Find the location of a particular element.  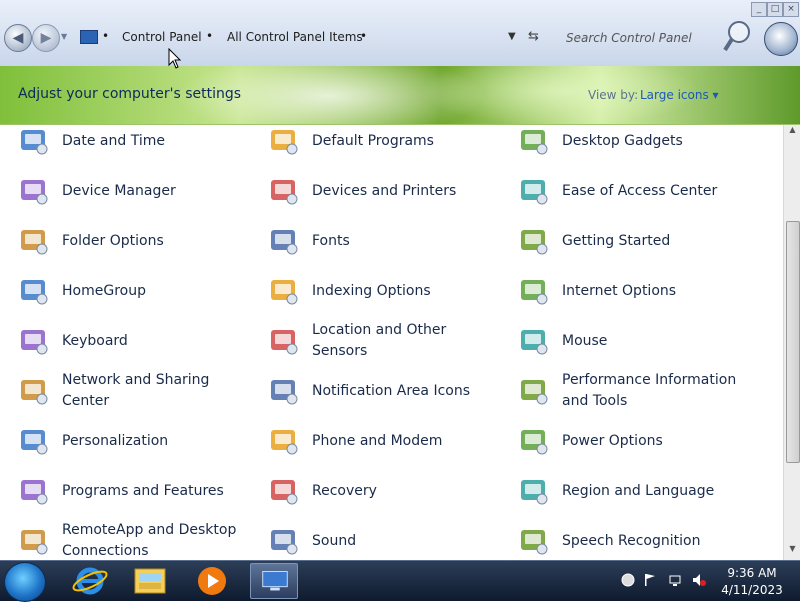

control-panel-item: Programs and Features is located at coordinates (132, 491).